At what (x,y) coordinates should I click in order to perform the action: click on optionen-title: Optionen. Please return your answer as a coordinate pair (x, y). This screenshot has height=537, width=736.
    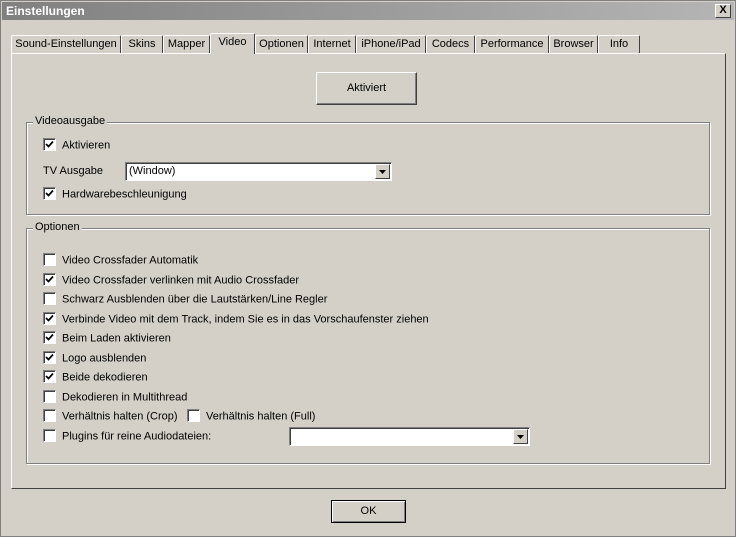
    Looking at the image, I should click on (57, 227).